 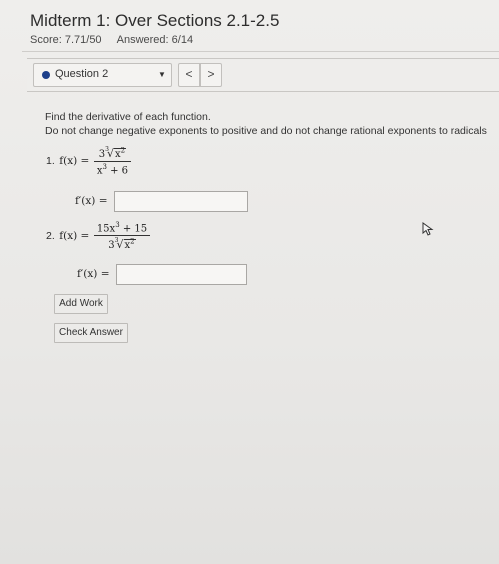 What do you see at coordinates (181, 201) in the screenshot?
I see `problem-1-answer-input` at bounding box center [181, 201].